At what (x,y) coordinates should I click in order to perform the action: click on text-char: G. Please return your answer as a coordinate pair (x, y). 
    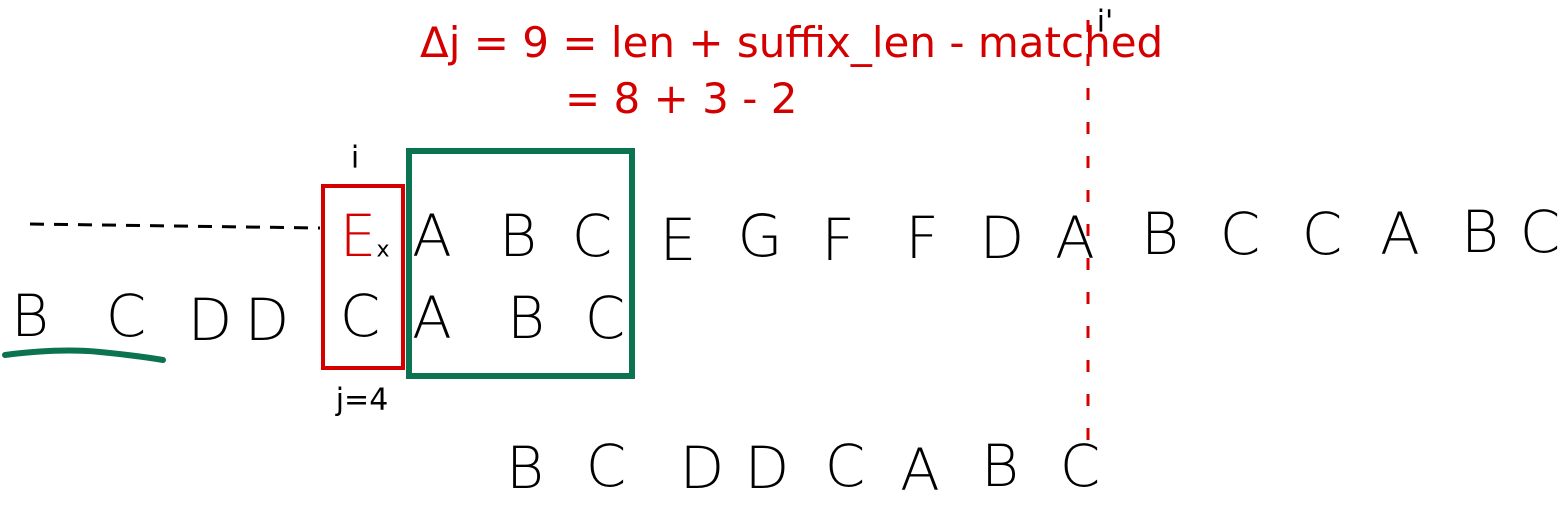
    Looking at the image, I should click on (760, 236).